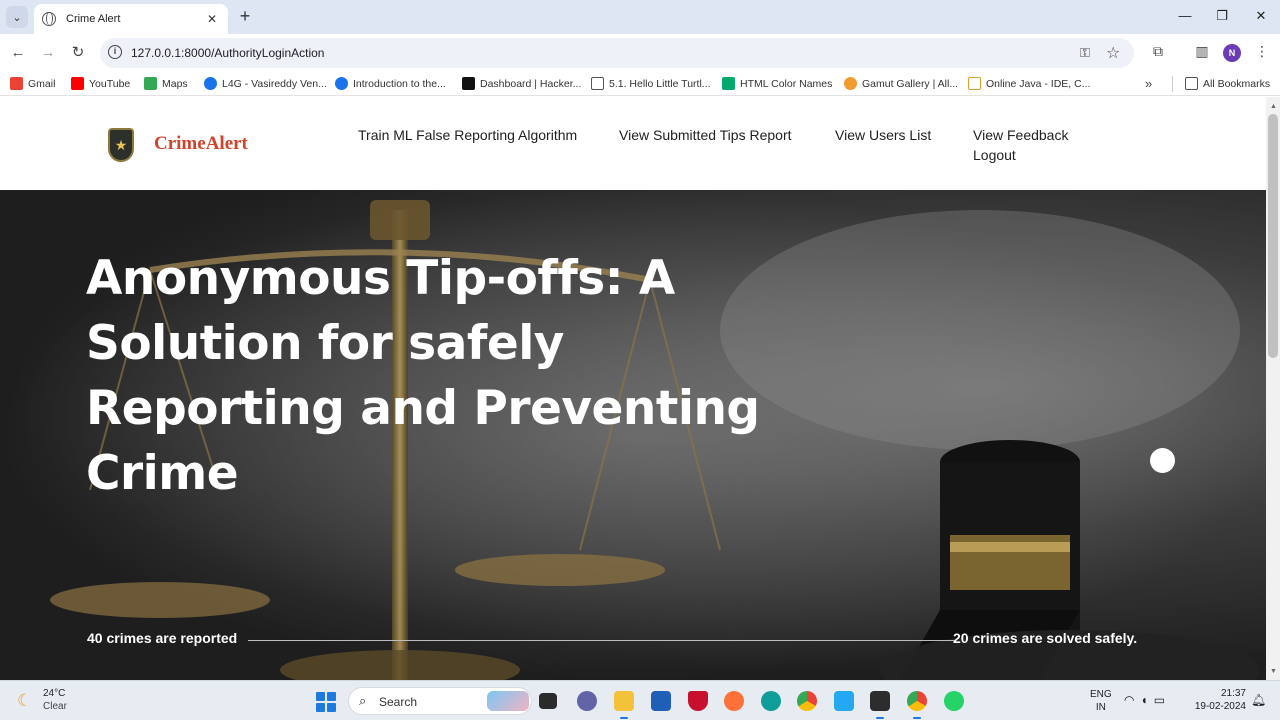  I want to click on task-view-icon, so click(548, 701).